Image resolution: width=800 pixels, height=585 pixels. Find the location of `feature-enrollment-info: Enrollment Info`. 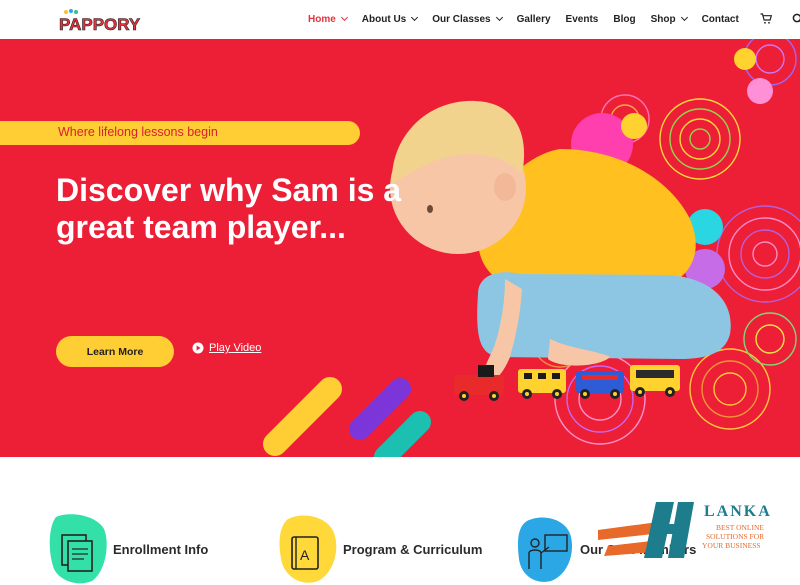

feature-enrollment-info: Enrollment Info is located at coordinates (128, 549).